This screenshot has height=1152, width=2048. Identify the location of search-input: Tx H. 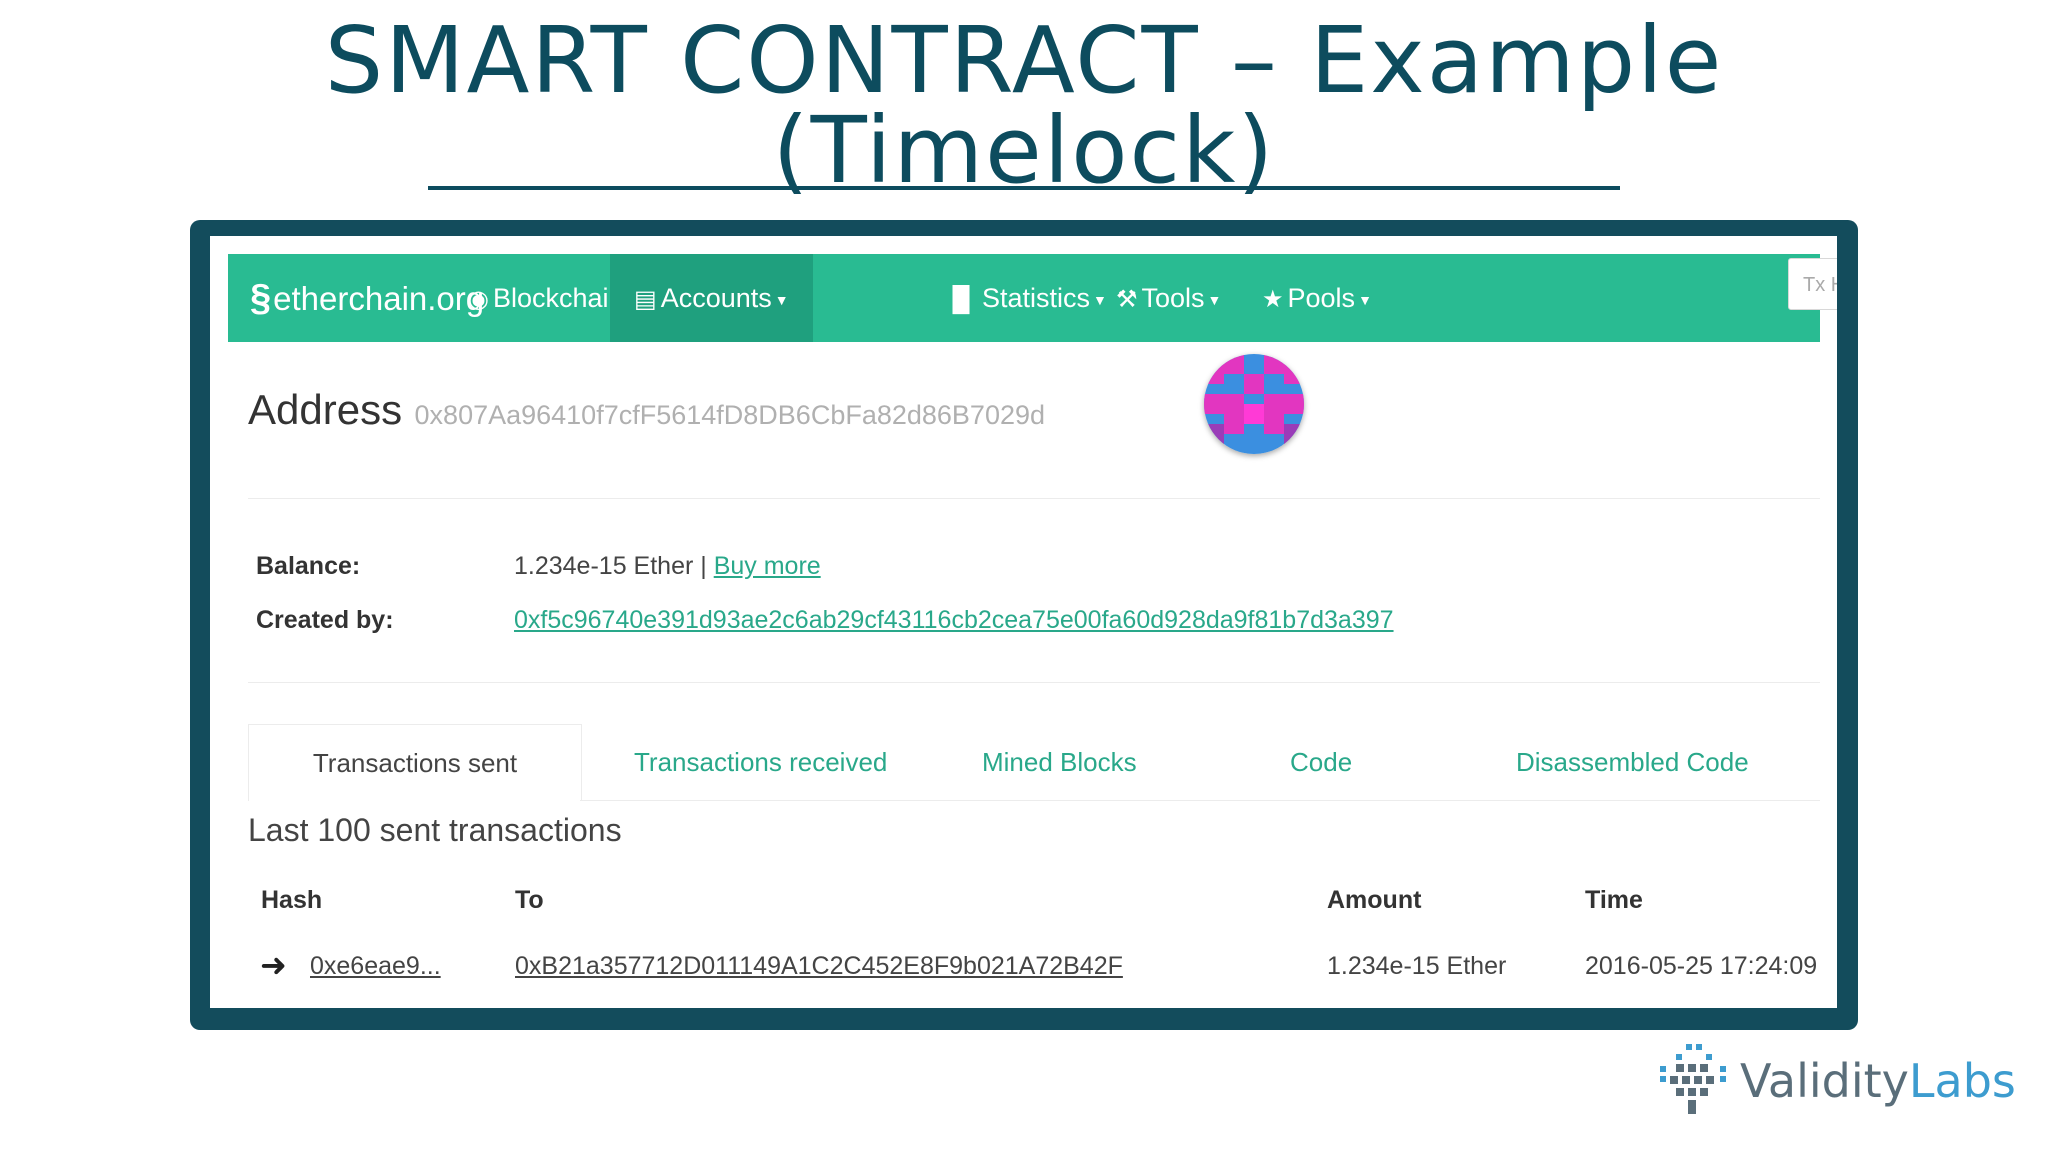
(1812, 284).